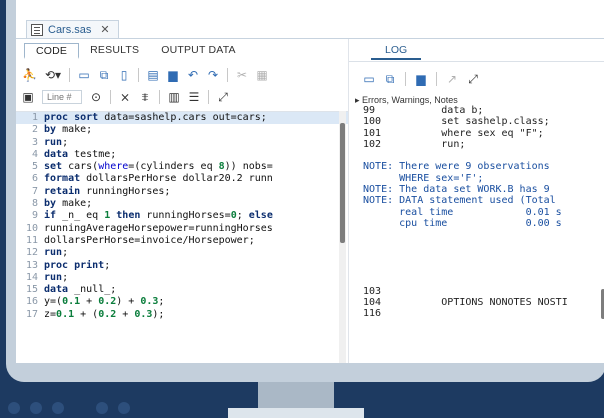 The width and height of the screenshot is (604, 418). Describe the element at coordinates (296, 396) in the screenshot. I see `monitor-neck` at that location.